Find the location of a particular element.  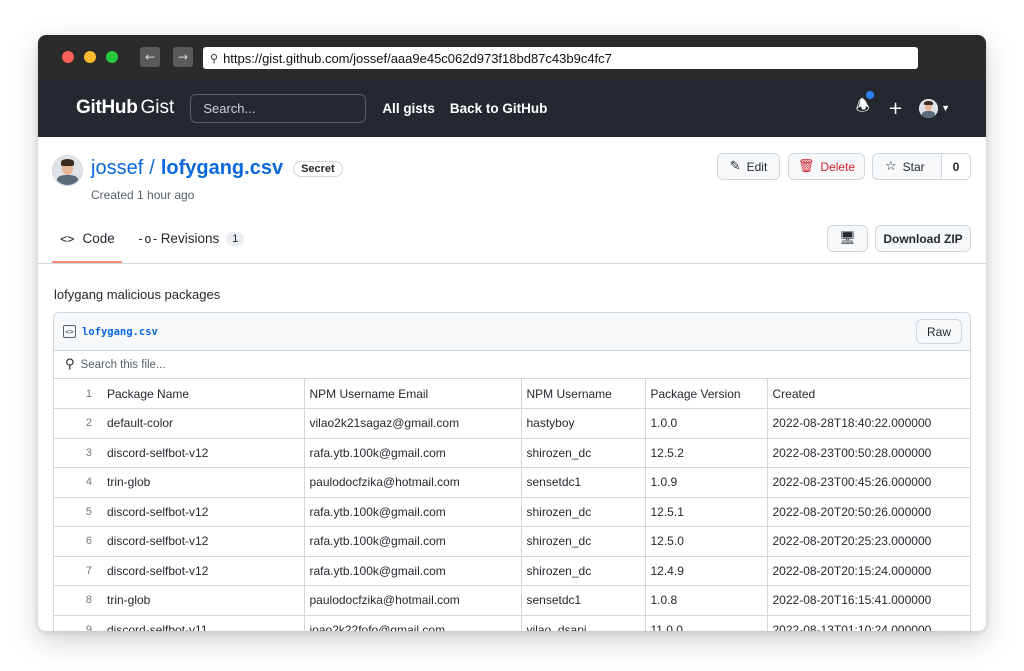

header-actions: 🕭 + ▼ is located at coordinates (903, 108).